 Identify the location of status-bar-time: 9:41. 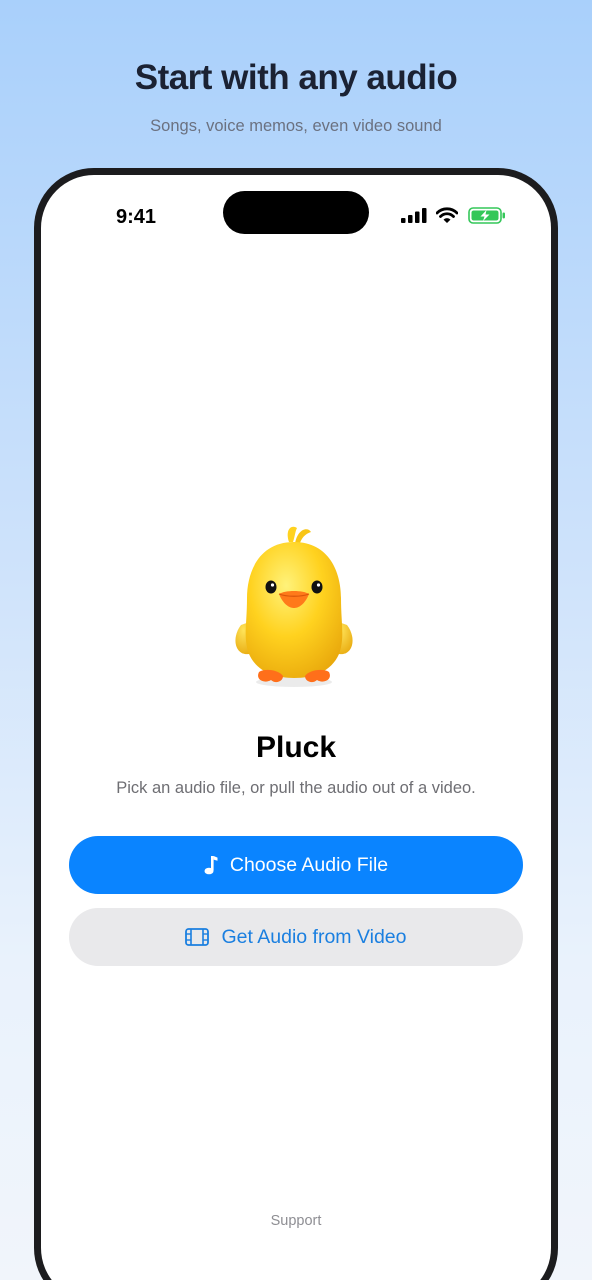
(136, 217).